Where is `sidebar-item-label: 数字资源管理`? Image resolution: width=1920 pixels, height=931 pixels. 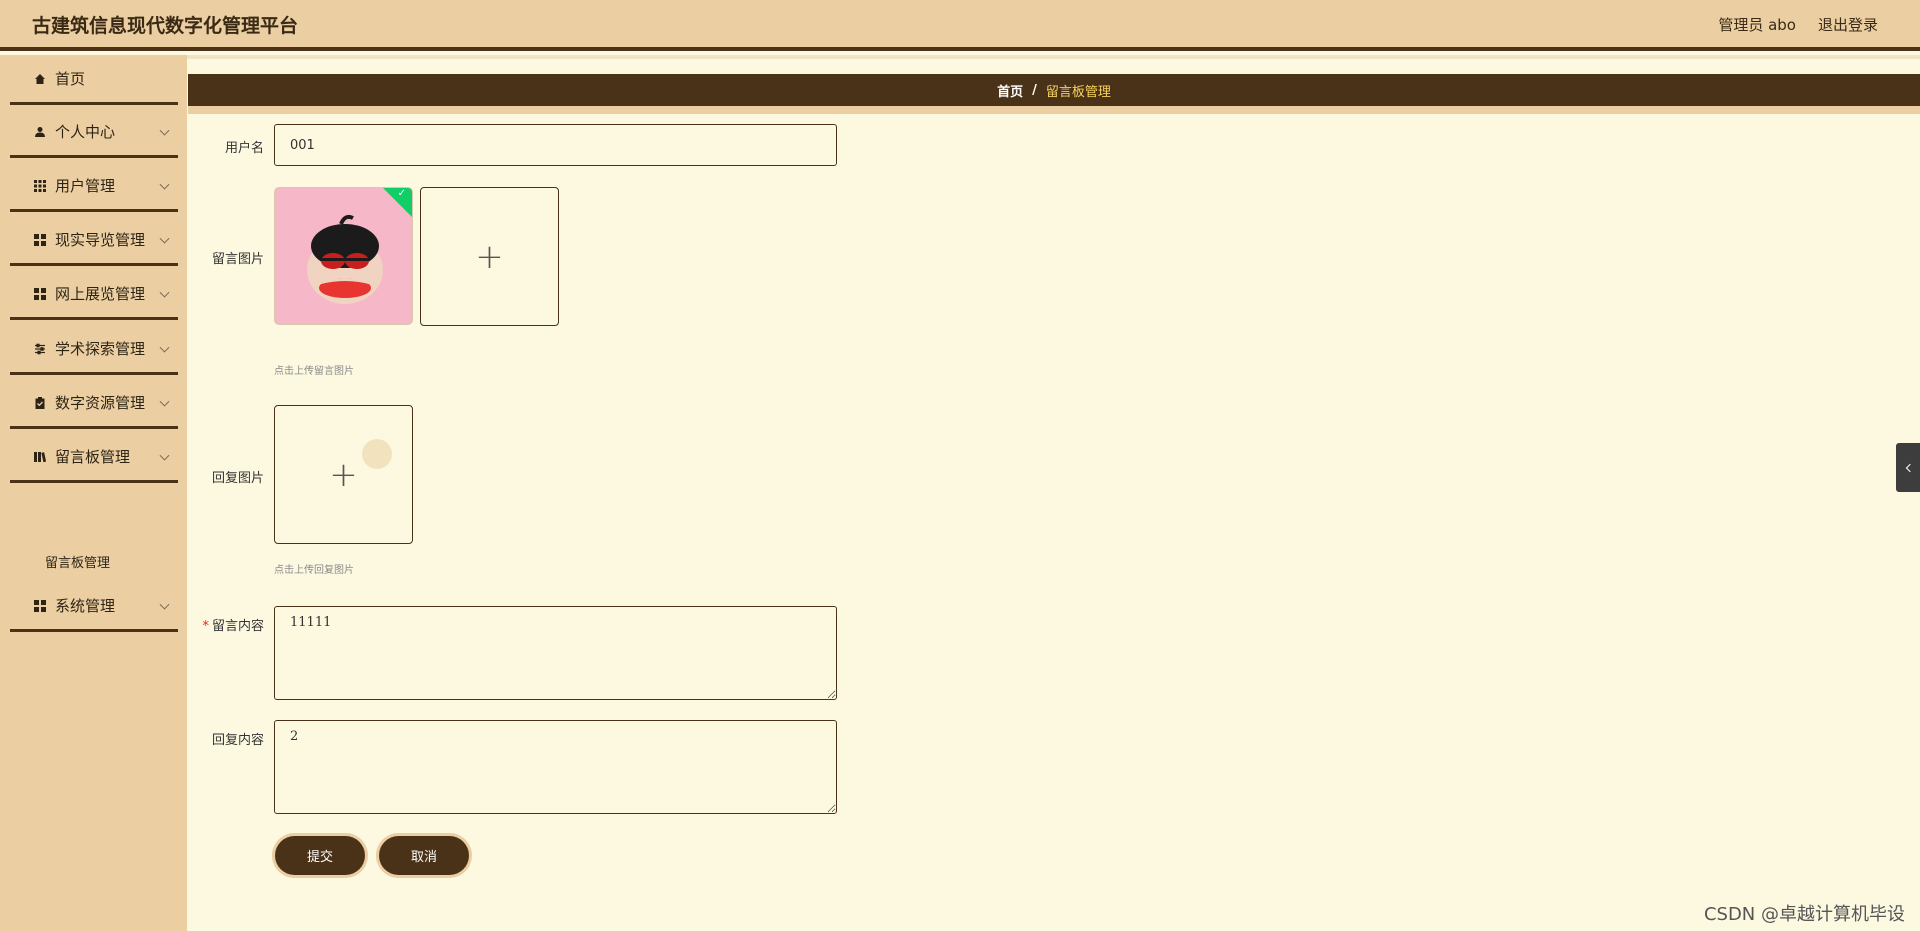 sidebar-item-label: 数字资源管理 is located at coordinates (100, 403).